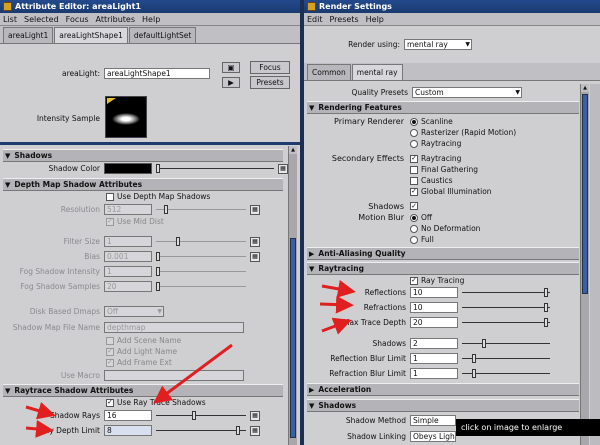 This screenshot has width=600, height=445. What do you see at coordinates (422, 239) in the screenshot?
I see `motion-blur-full-row: Full` at bounding box center [422, 239].